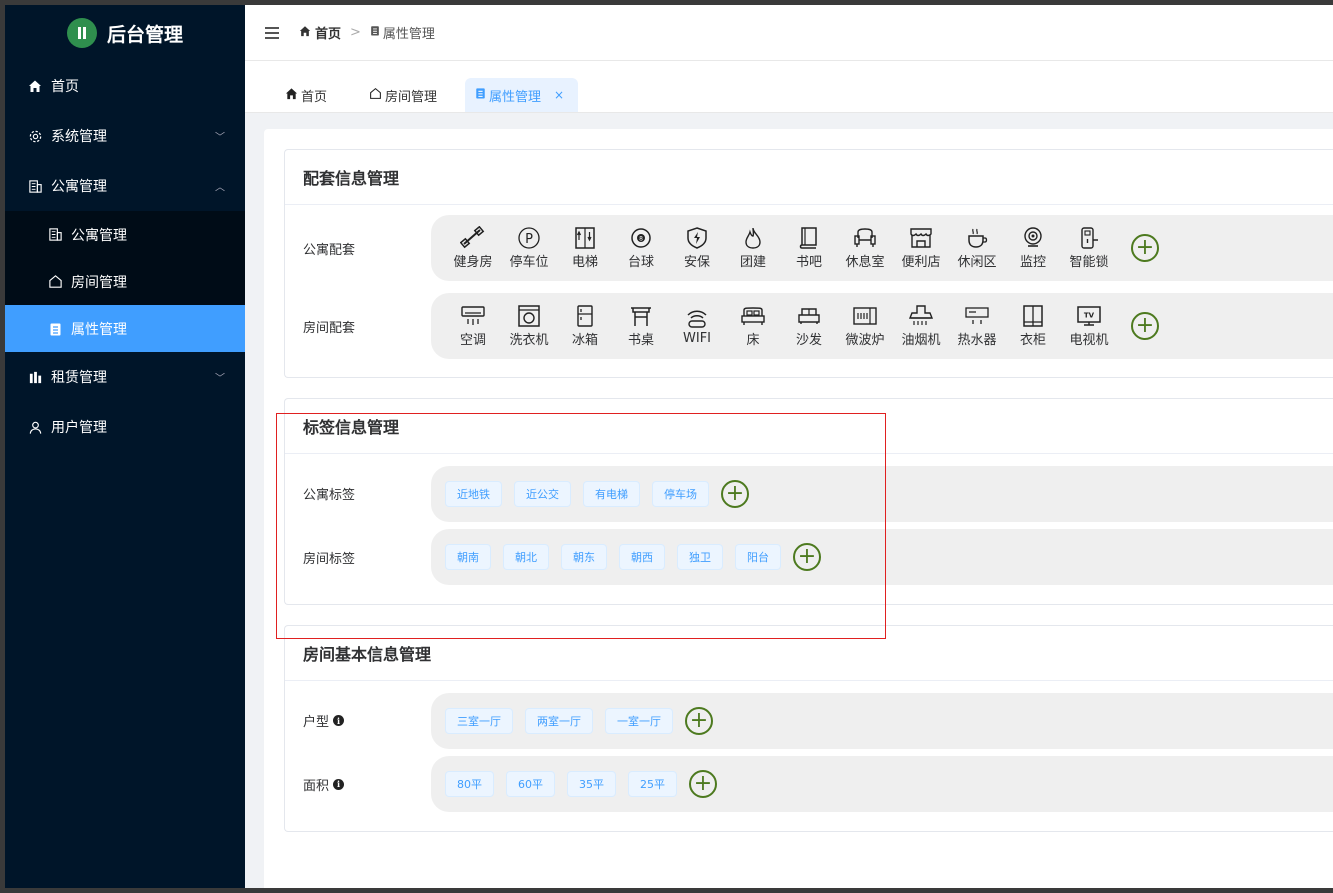 This screenshot has width=1333, height=893. What do you see at coordinates (329, 328) in the screenshot?
I see `row-label: 房间配套` at bounding box center [329, 328].